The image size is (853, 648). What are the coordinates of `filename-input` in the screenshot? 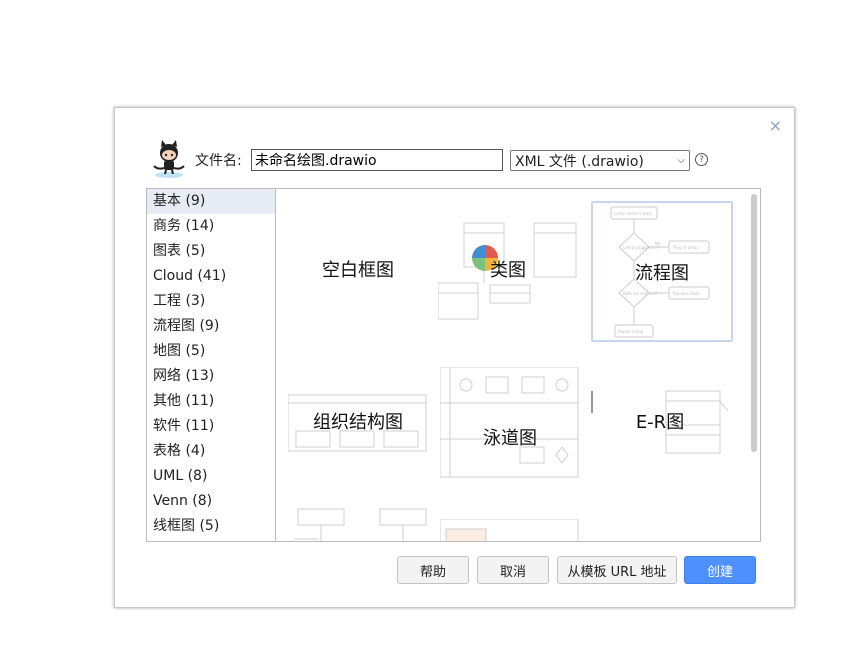 It's located at (377, 160).